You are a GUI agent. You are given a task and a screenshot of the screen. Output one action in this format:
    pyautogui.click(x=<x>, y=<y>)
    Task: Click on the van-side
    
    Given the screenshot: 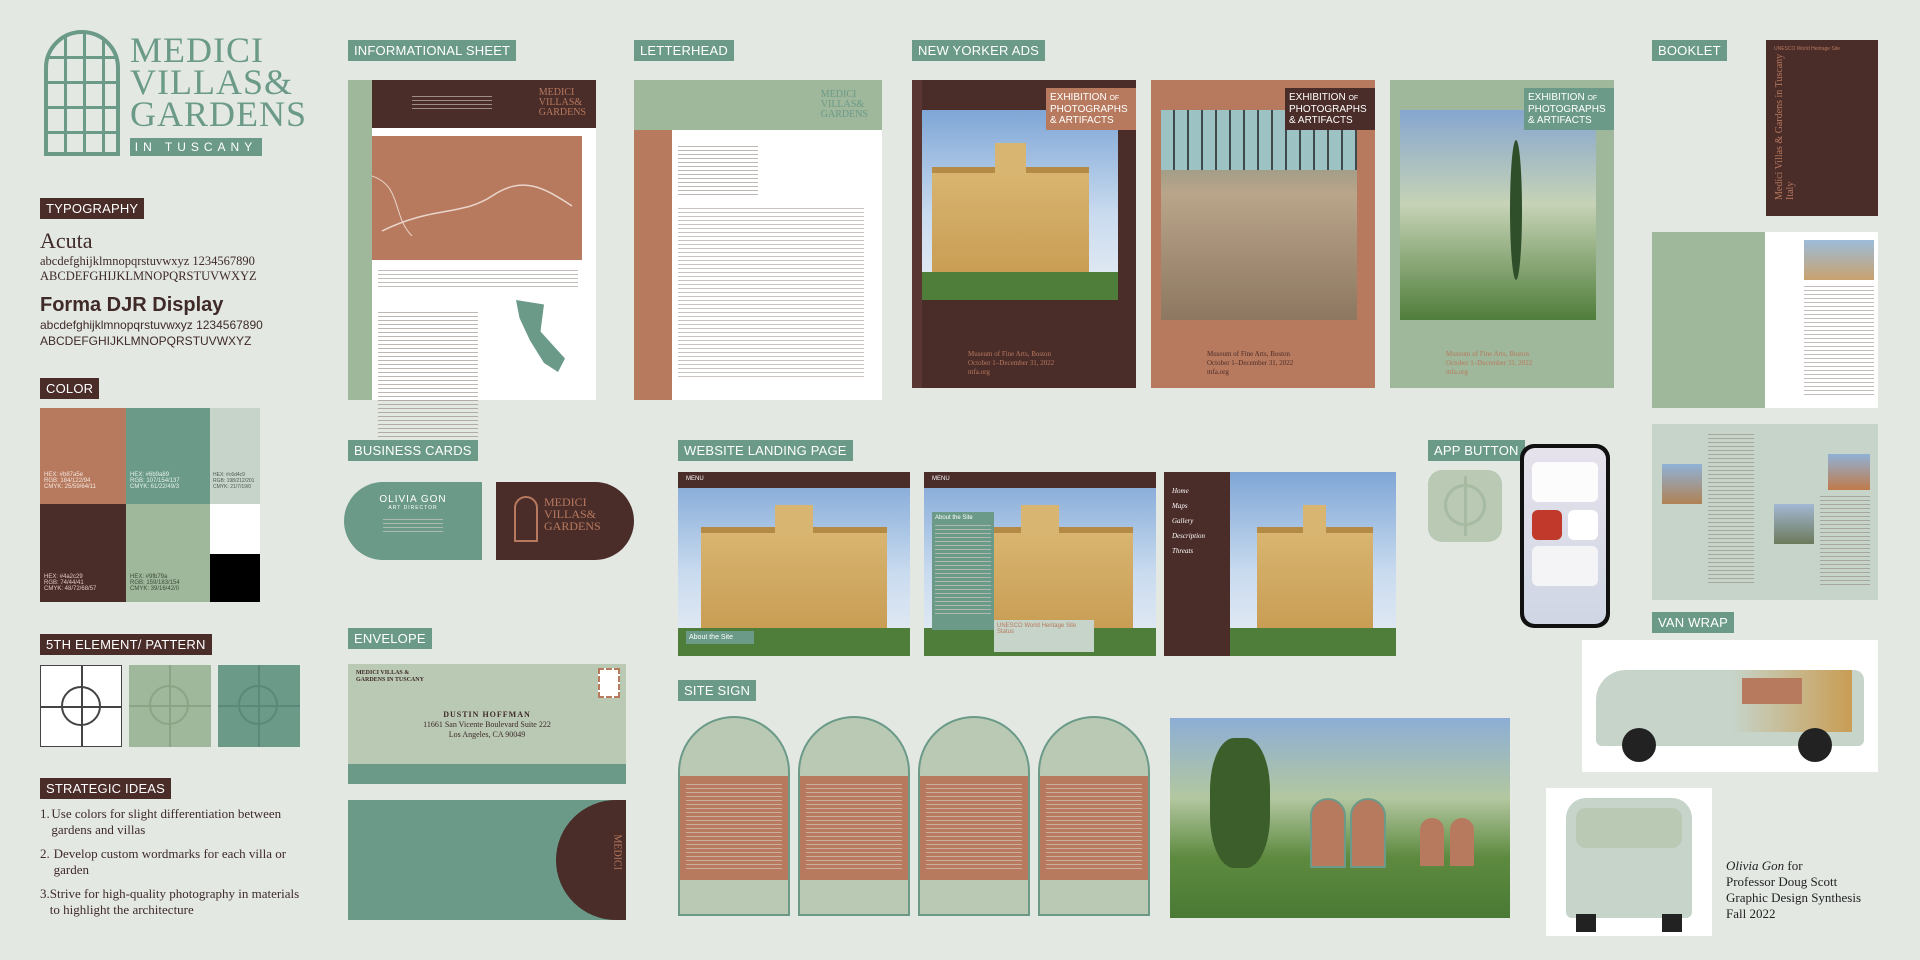 What is the action you would take?
    pyautogui.click(x=1730, y=706)
    